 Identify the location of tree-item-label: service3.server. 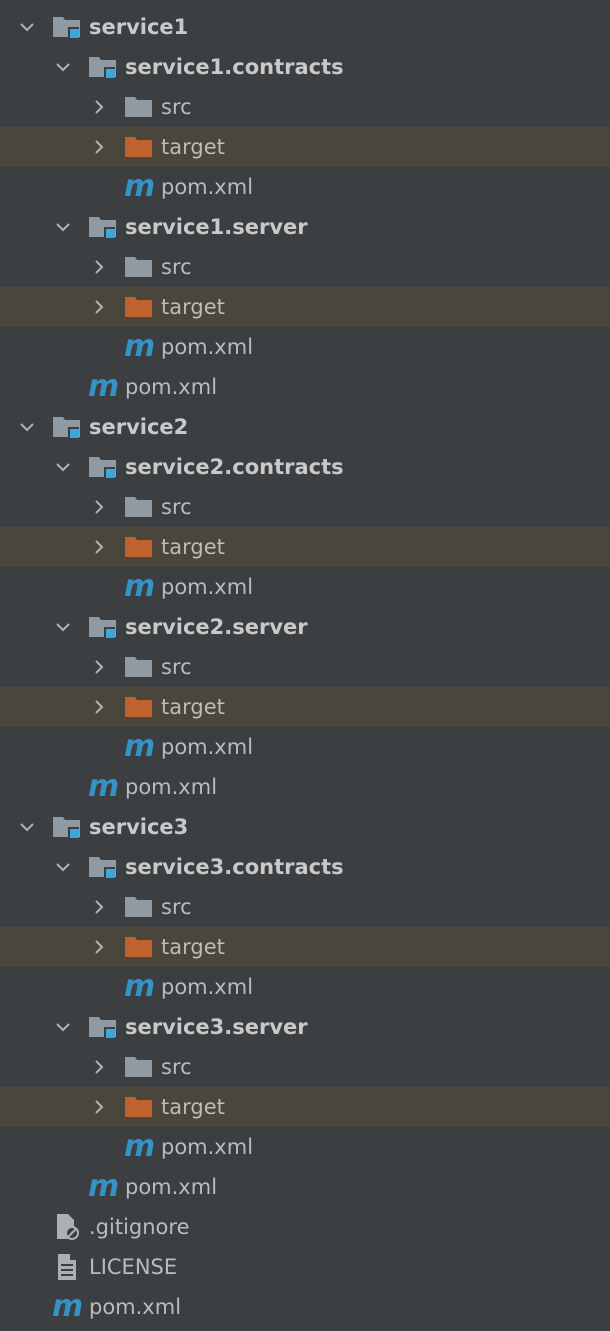
(216, 1027).